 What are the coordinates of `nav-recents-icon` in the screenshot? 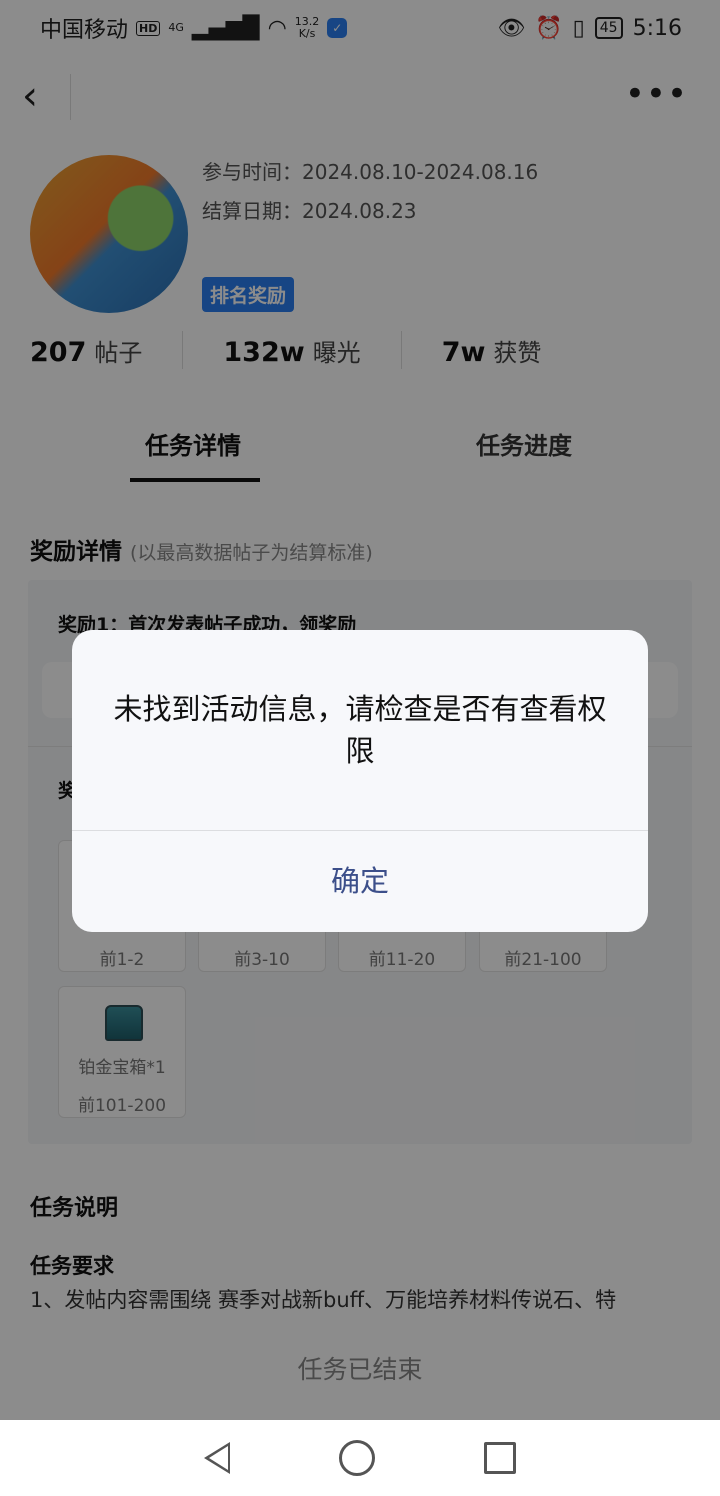 It's located at (499, 1458).